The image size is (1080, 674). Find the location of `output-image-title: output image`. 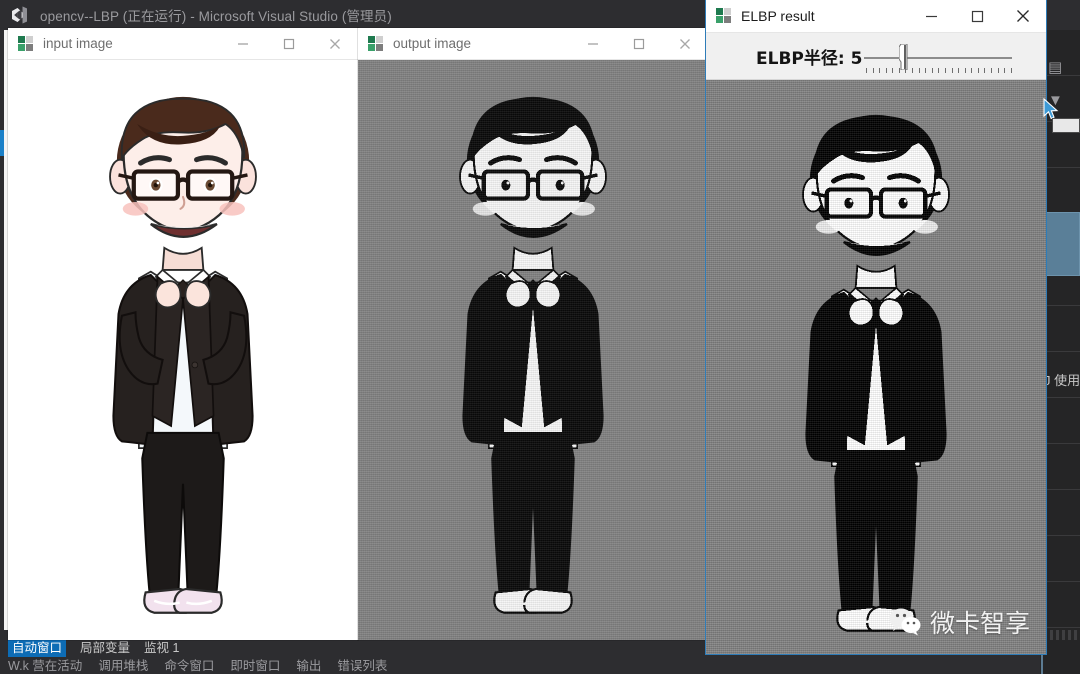

output-image-title: output image is located at coordinates (432, 43).